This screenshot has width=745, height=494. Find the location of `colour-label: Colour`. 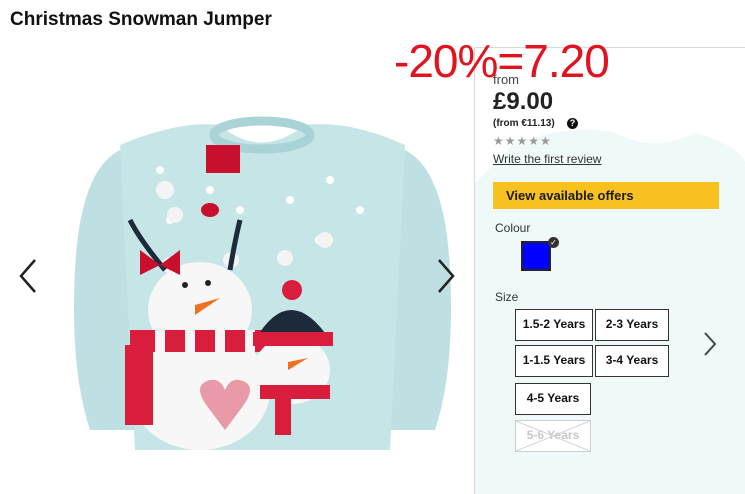

colour-label: Colour is located at coordinates (513, 228).